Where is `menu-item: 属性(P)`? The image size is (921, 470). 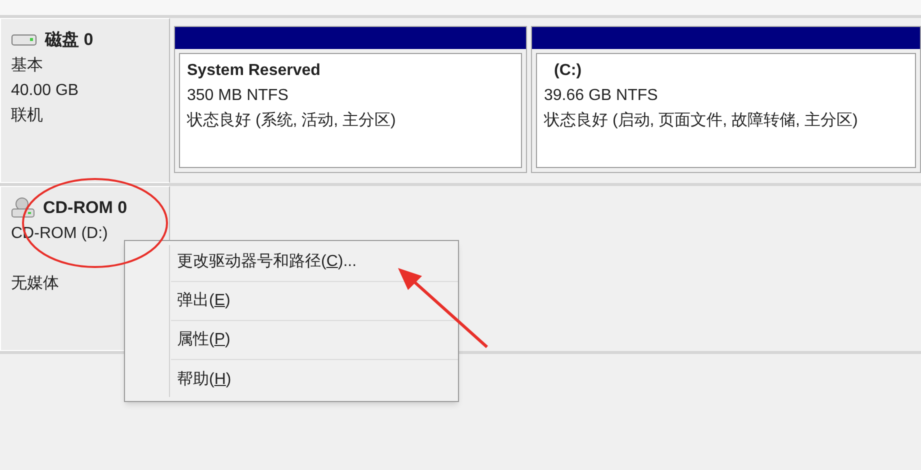 menu-item: 属性(P) is located at coordinates (203, 340).